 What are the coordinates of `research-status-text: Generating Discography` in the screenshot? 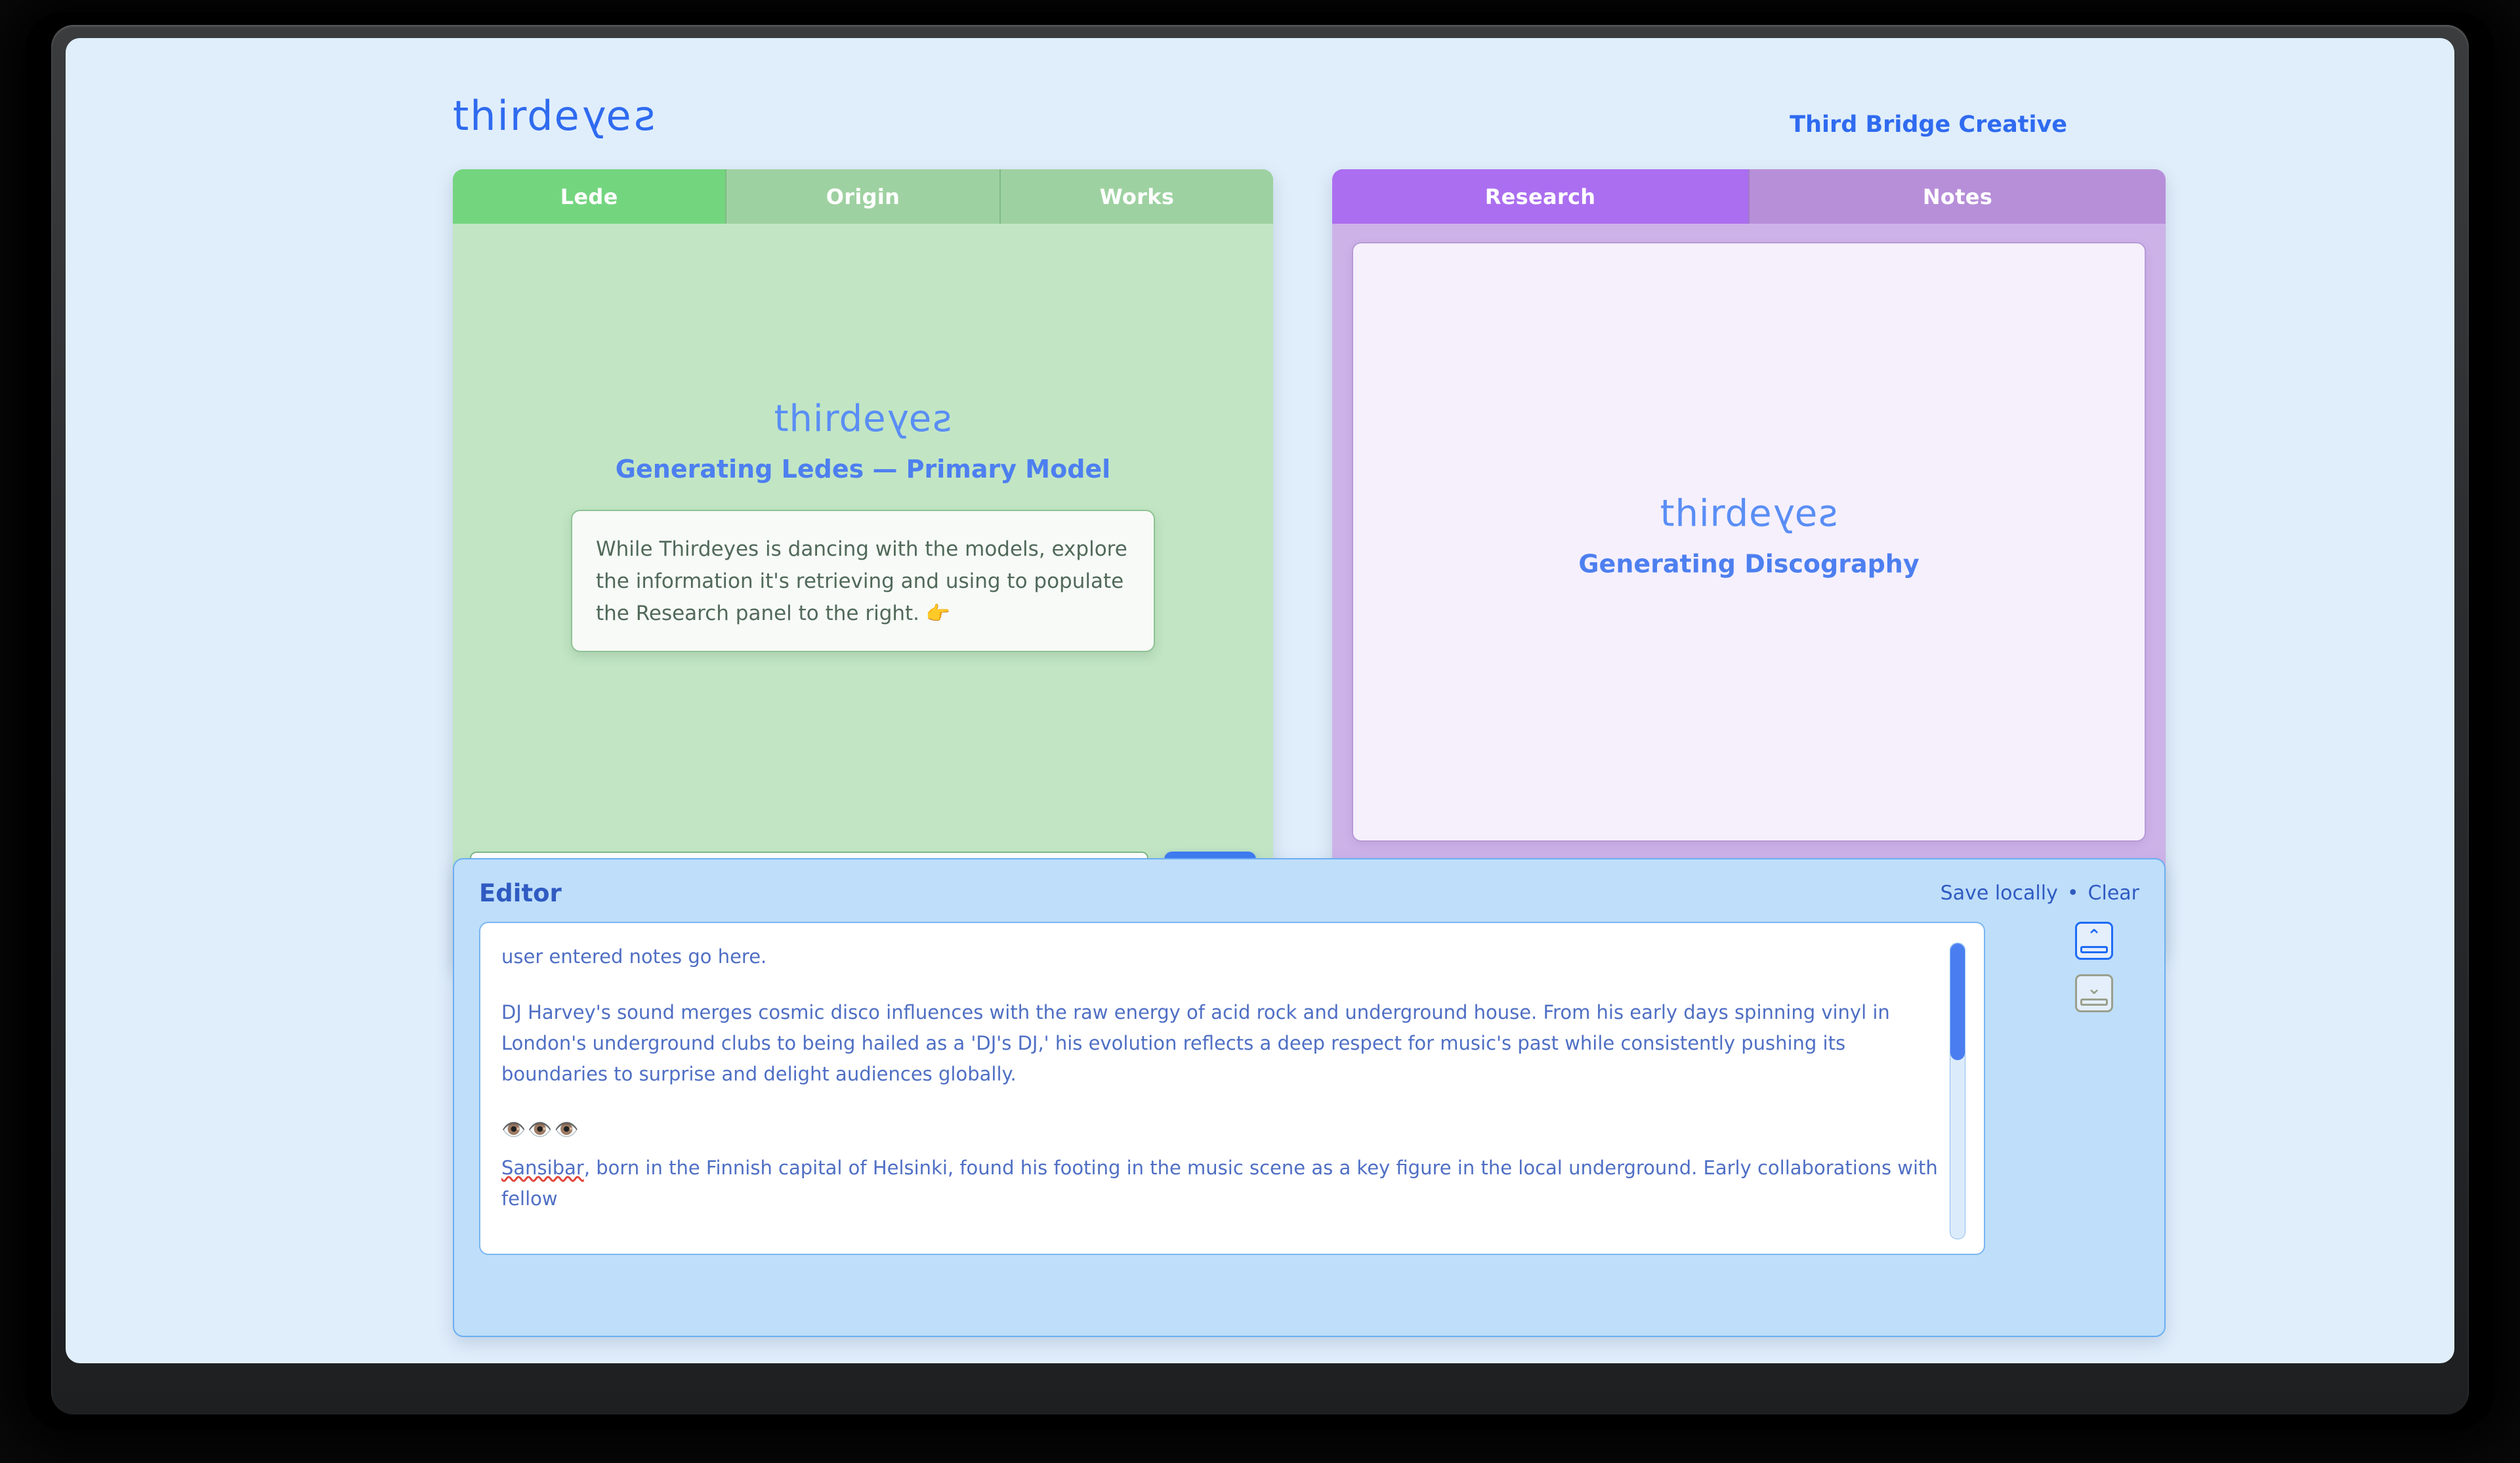 It's located at (1749, 564).